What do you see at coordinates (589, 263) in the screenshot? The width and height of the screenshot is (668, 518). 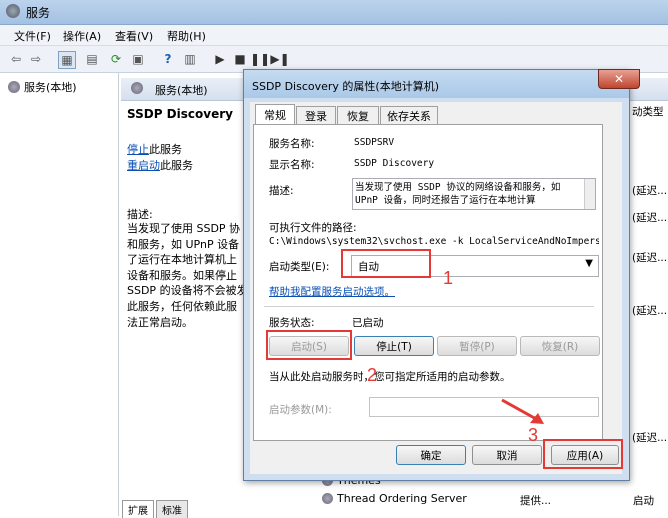 I see `chevron-down-icon: ▼` at bounding box center [589, 263].